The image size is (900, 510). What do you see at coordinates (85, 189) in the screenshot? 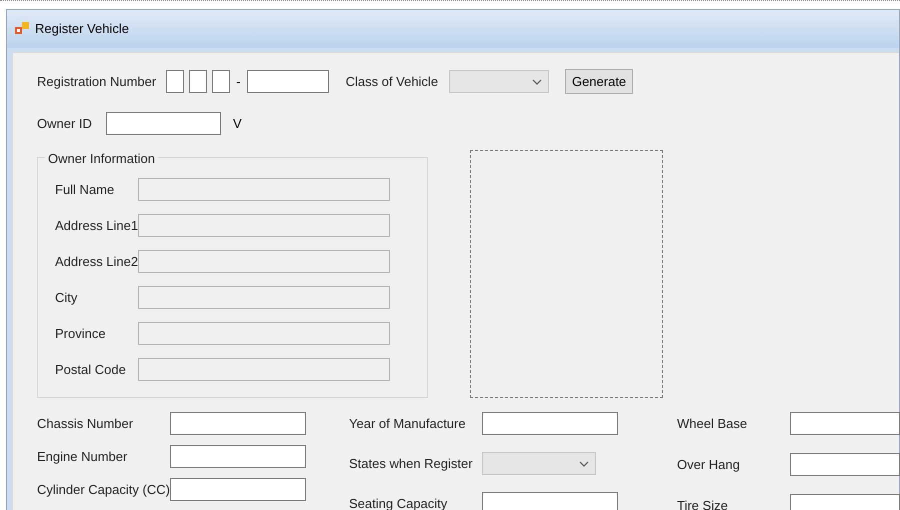
I see `field-label: Full Name` at bounding box center [85, 189].